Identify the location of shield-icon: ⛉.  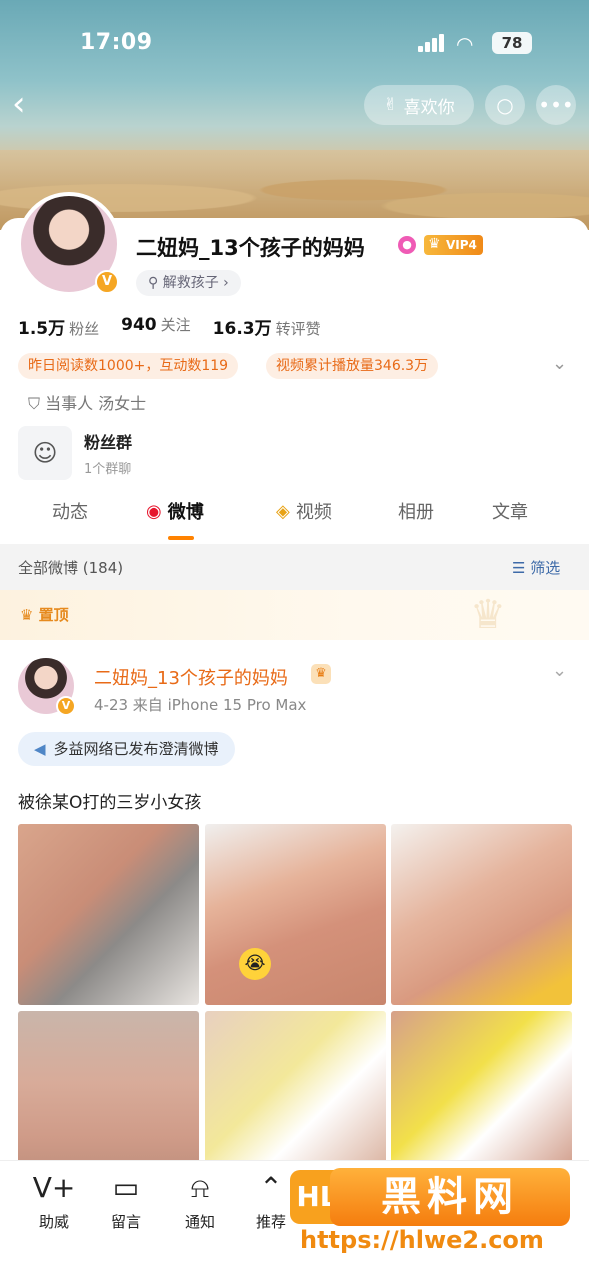
(37, 403).